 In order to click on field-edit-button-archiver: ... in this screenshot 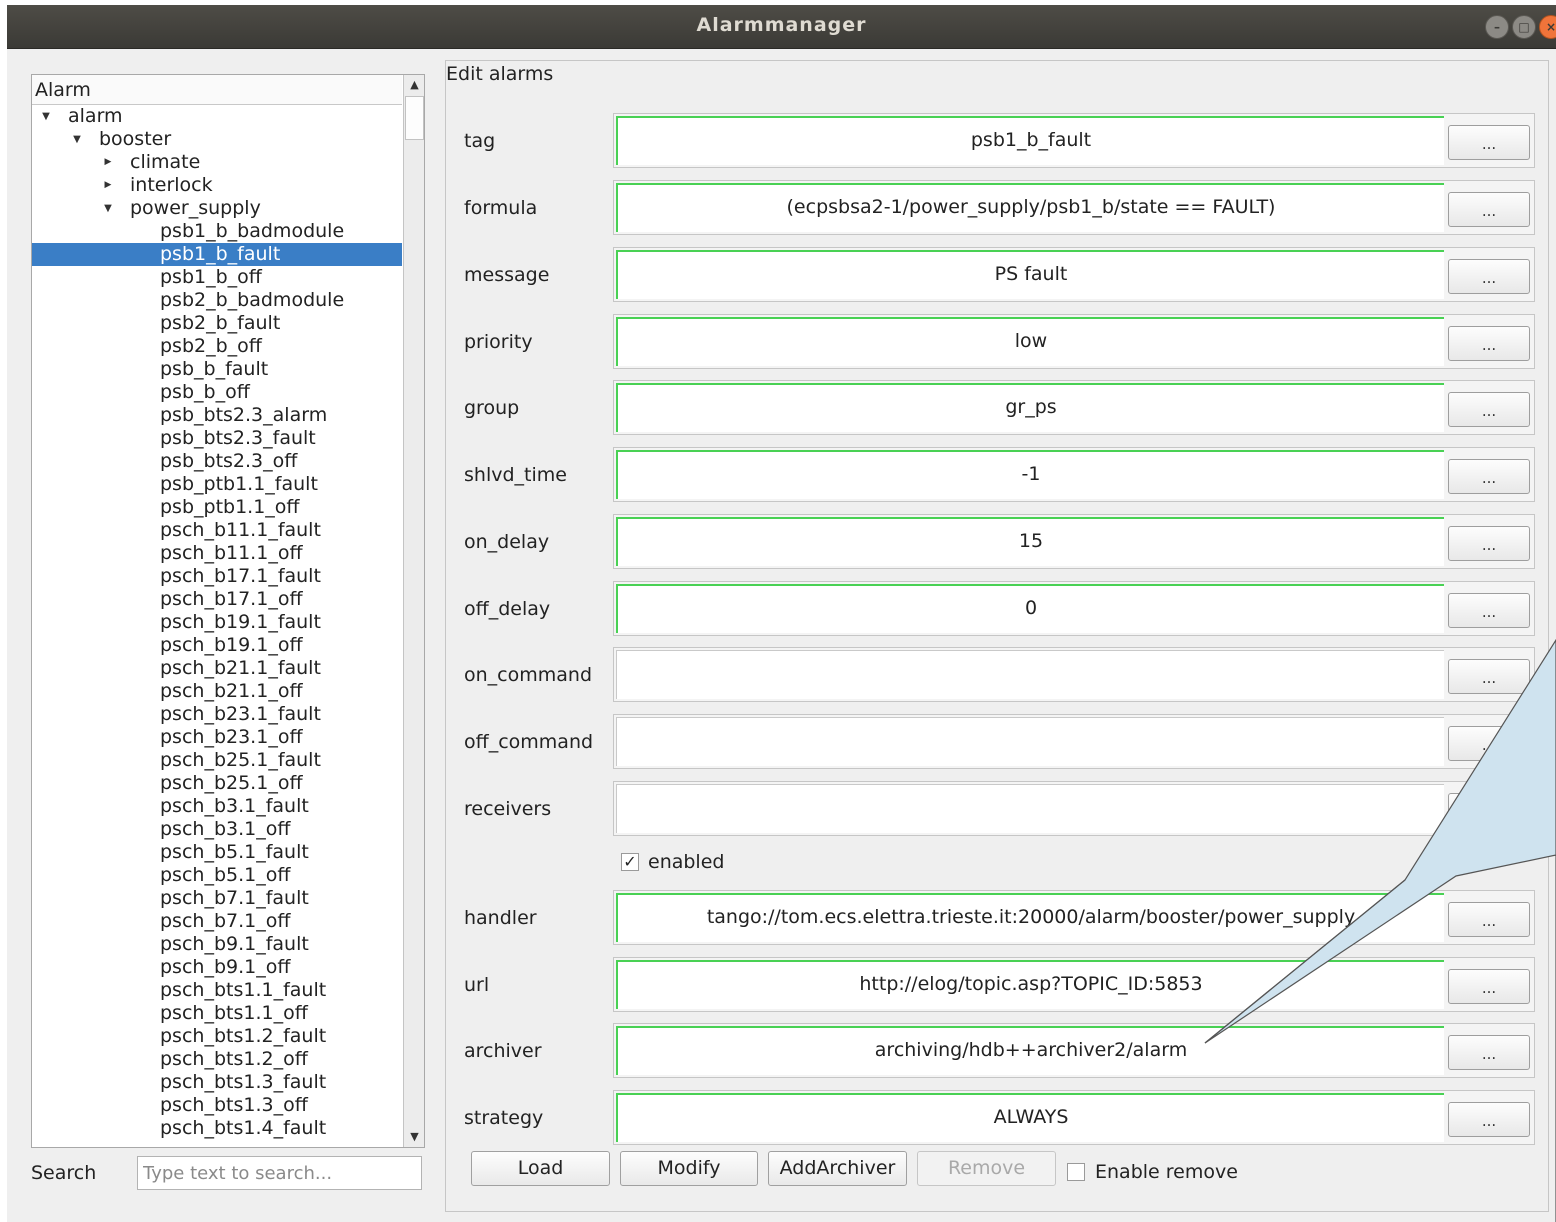, I will do `click(1489, 1052)`.